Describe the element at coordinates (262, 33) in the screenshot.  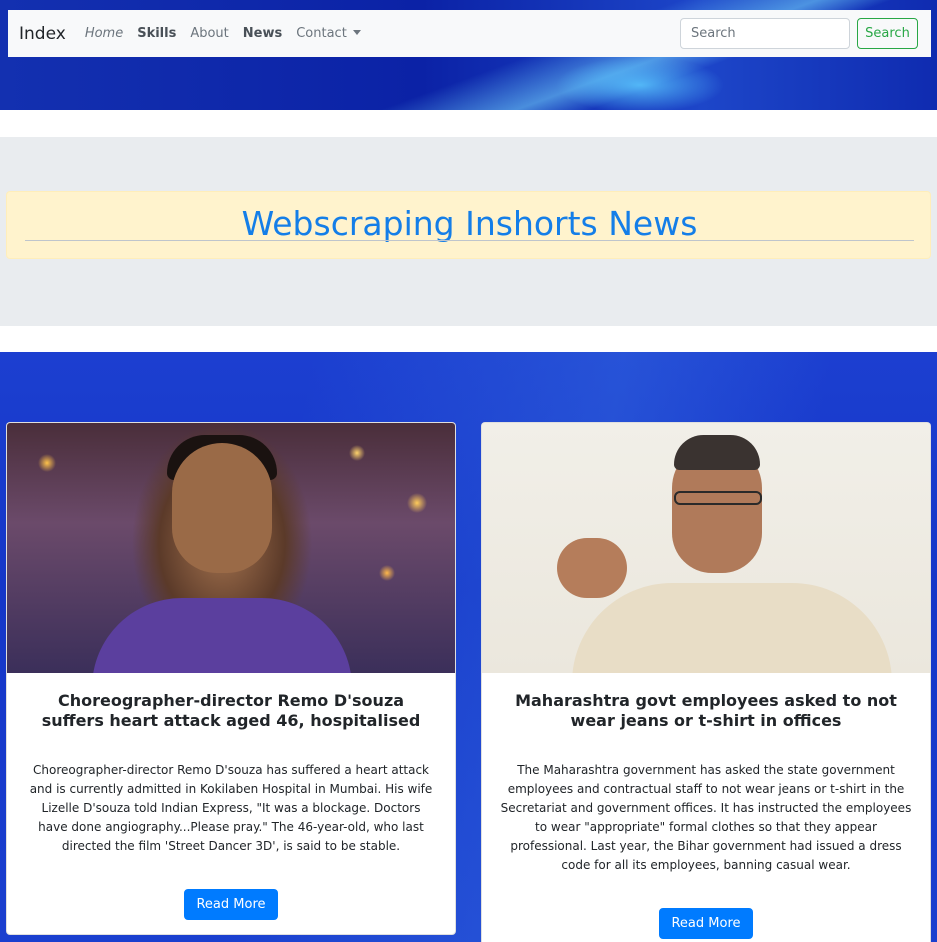
I see `nav-link-news: News` at that location.